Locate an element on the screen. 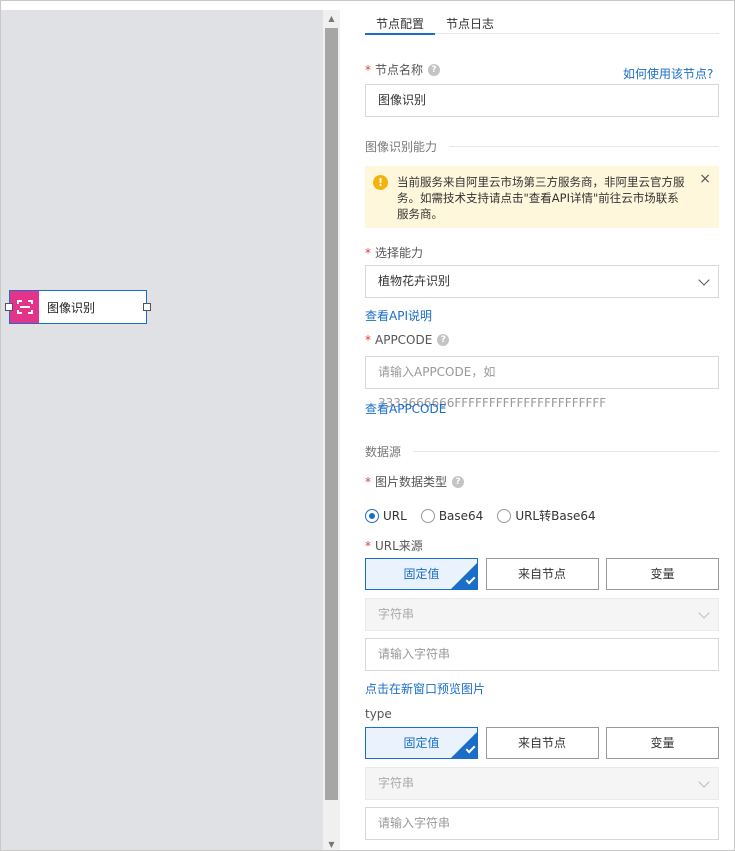  flow-node-image-recognition: 图像识别 is located at coordinates (78, 307).